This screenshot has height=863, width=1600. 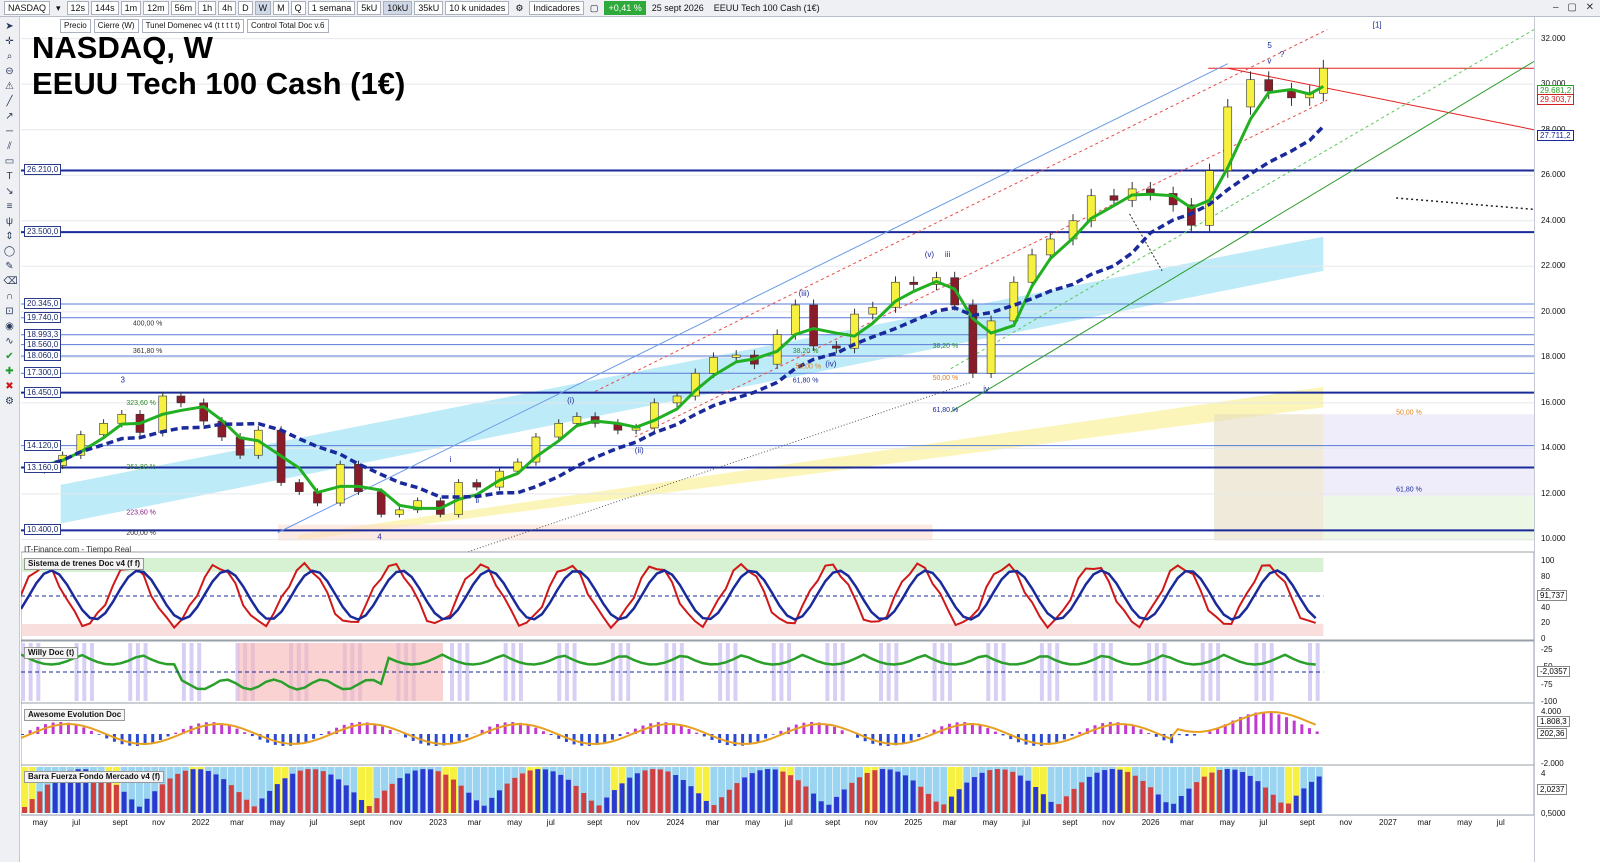 What do you see at coordinates (10, 207) in the screenshot?
I see `fibonacci-icon: ≡` at bounding box center [10, 207].